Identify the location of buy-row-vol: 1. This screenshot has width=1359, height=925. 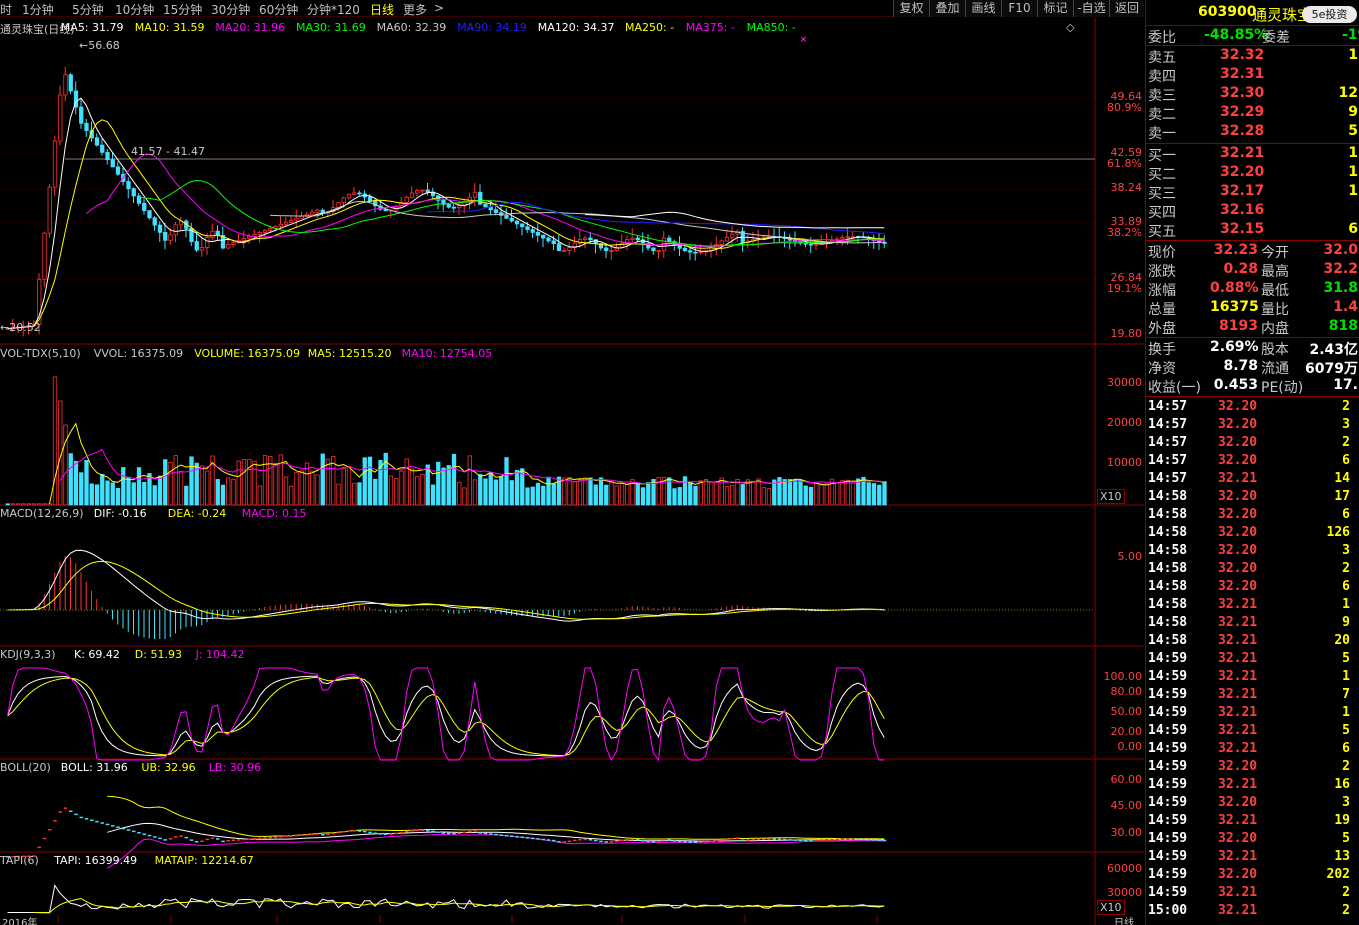
(1353, 191).